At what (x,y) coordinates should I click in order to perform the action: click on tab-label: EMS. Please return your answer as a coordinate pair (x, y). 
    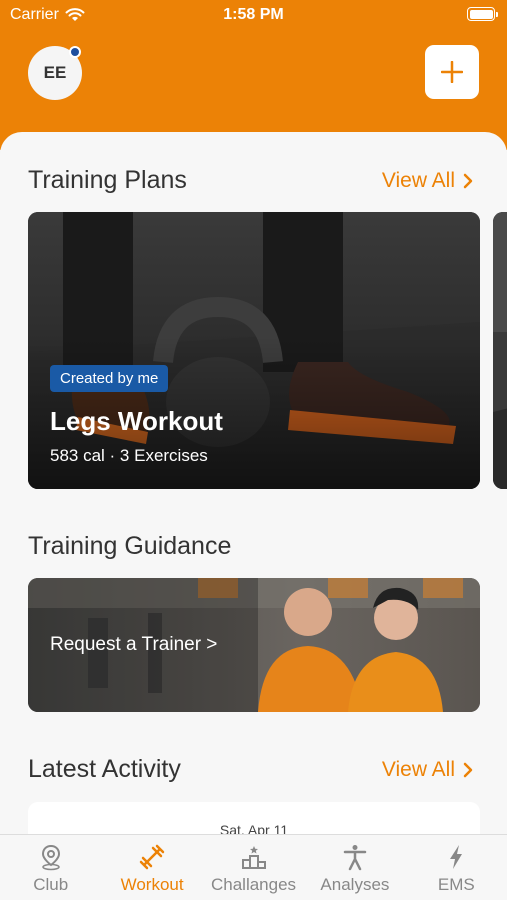
    Looking at the image, I should click on (456, 884).